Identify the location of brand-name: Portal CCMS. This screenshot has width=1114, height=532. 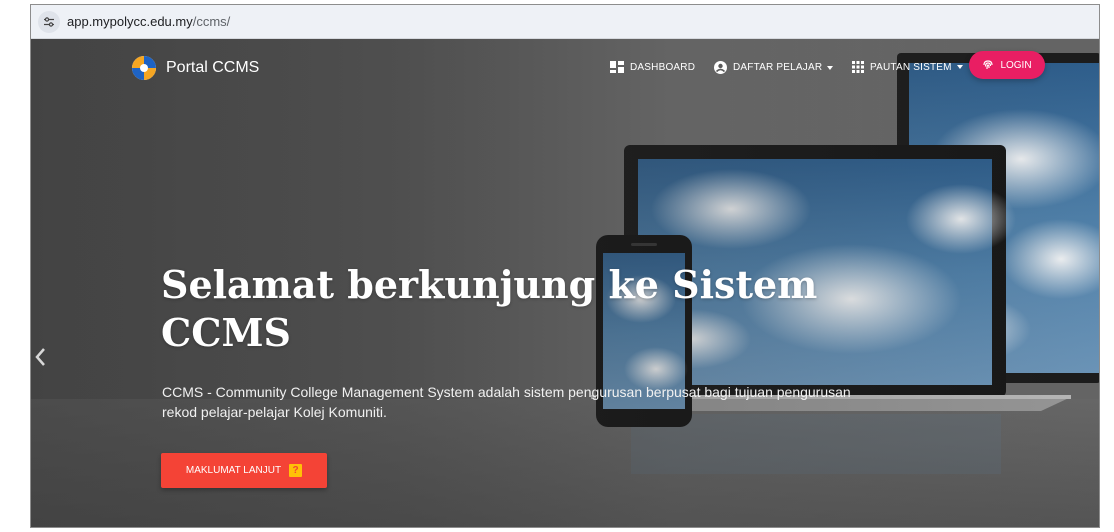
(213, 67).